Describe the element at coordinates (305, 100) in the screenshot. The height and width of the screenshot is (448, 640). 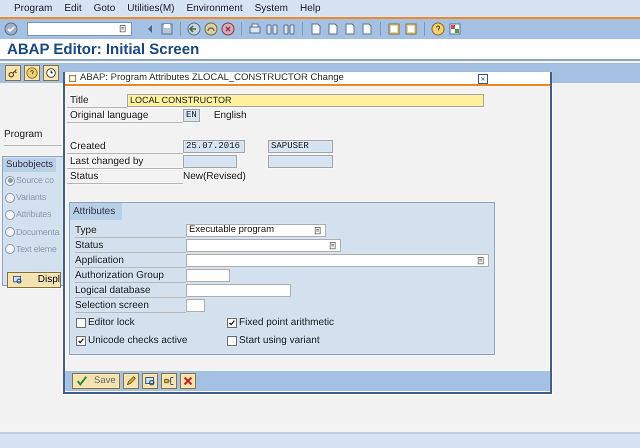
I see `title-field: LOCAL CONSTRUCTOR` at that location.